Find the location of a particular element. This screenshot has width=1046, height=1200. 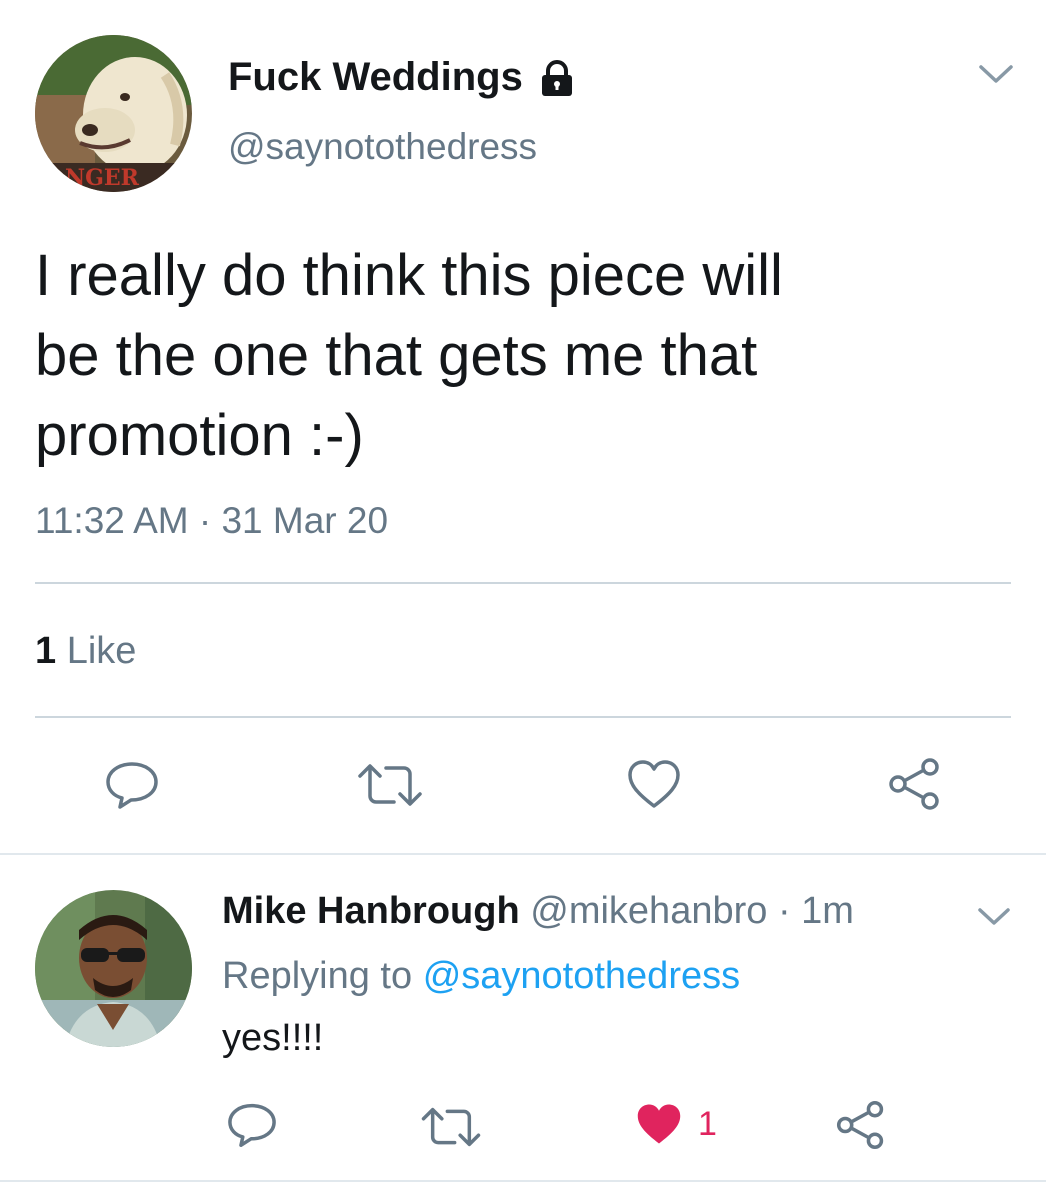

author-display-name: Fuck Weddings is located at coordinates (375, 77).